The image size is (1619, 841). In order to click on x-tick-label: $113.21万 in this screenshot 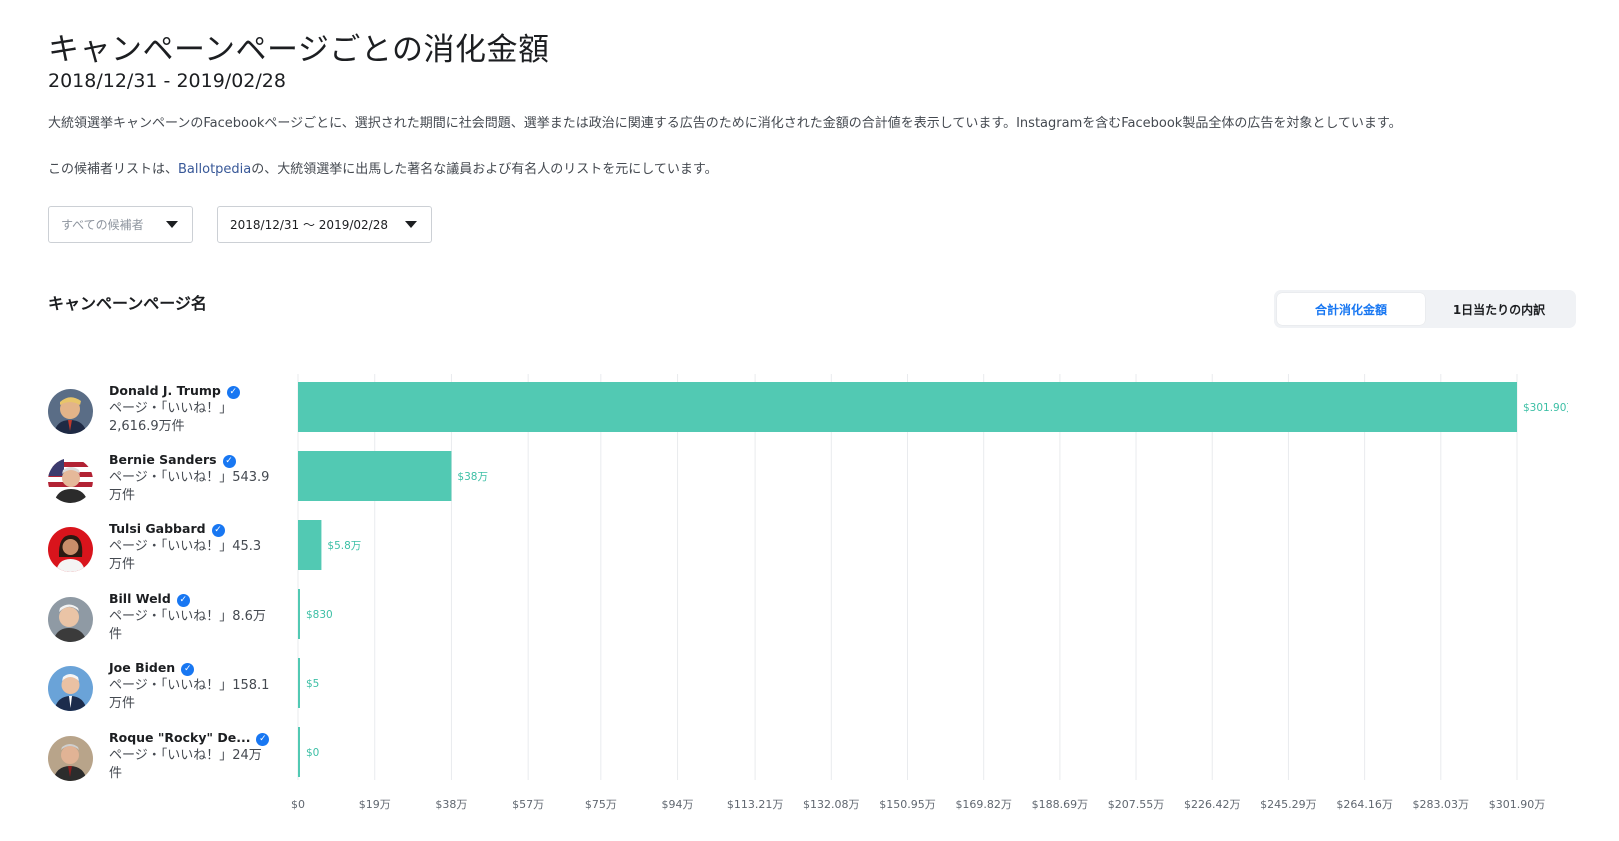, I will do `click(755, 804)`.